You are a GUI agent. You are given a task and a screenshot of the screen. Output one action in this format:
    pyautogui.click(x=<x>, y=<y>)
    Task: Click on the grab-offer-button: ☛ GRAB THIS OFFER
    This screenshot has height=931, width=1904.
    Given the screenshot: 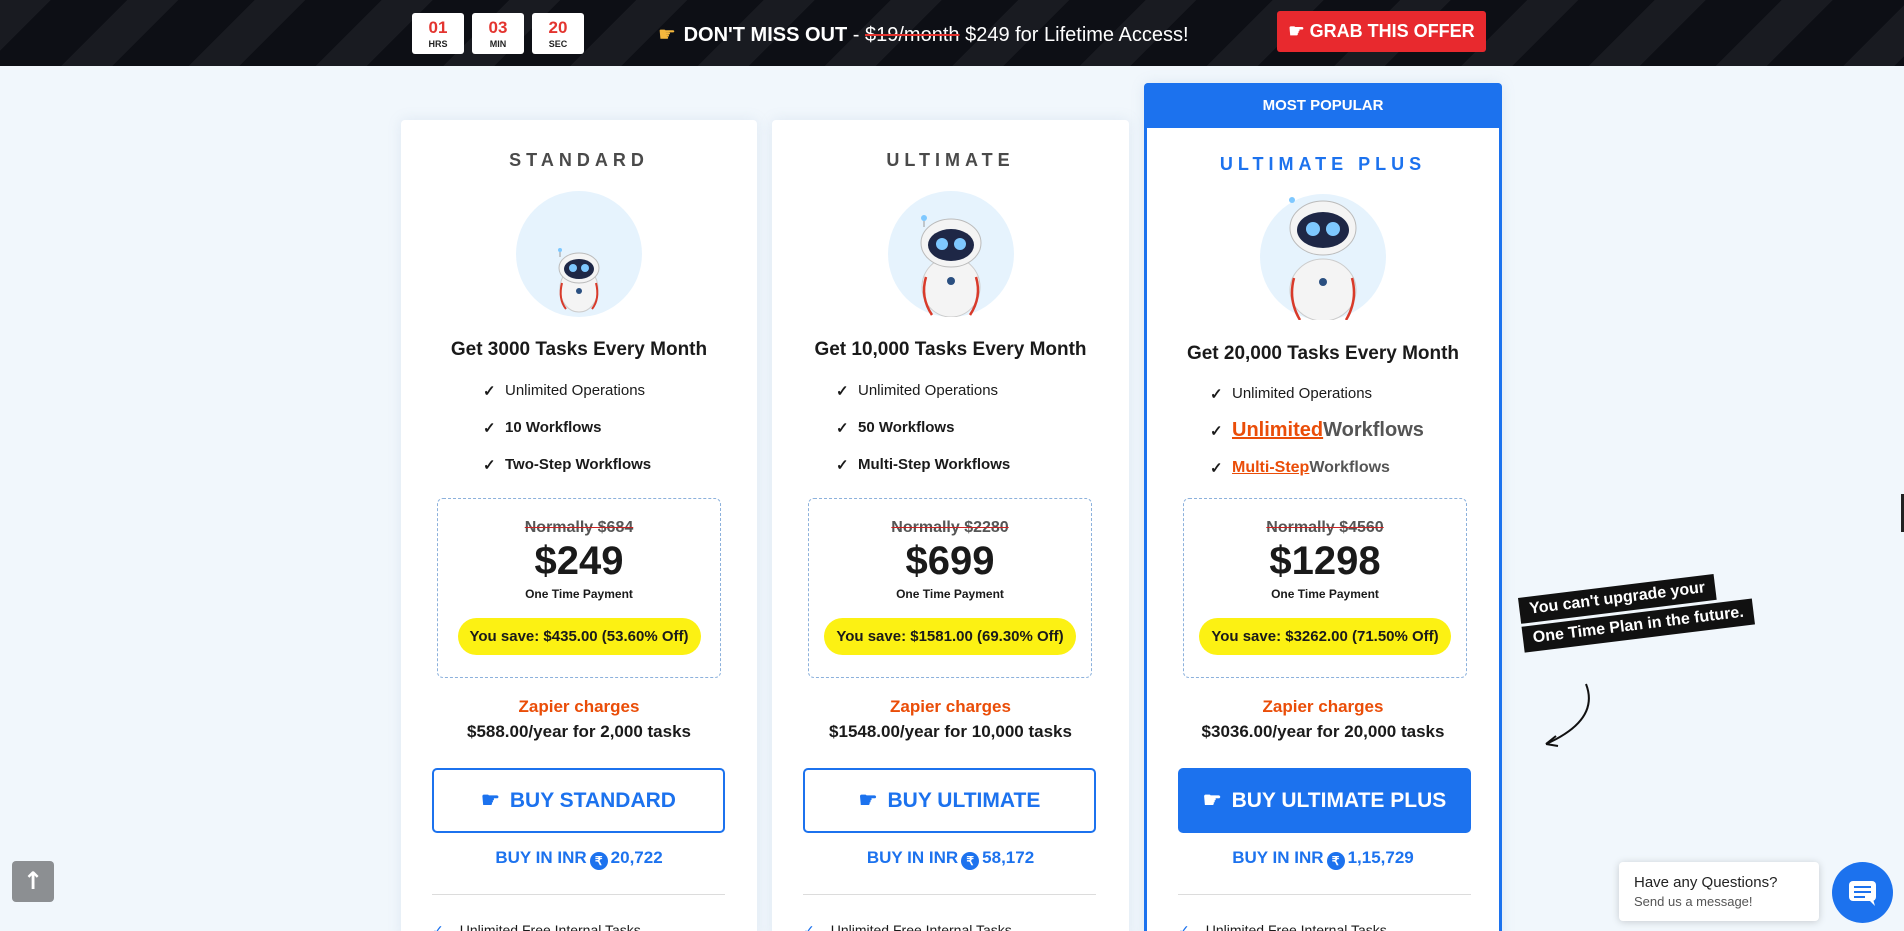 What is the action you would take?
    pyautogui.click(x=1381, y=31)
    